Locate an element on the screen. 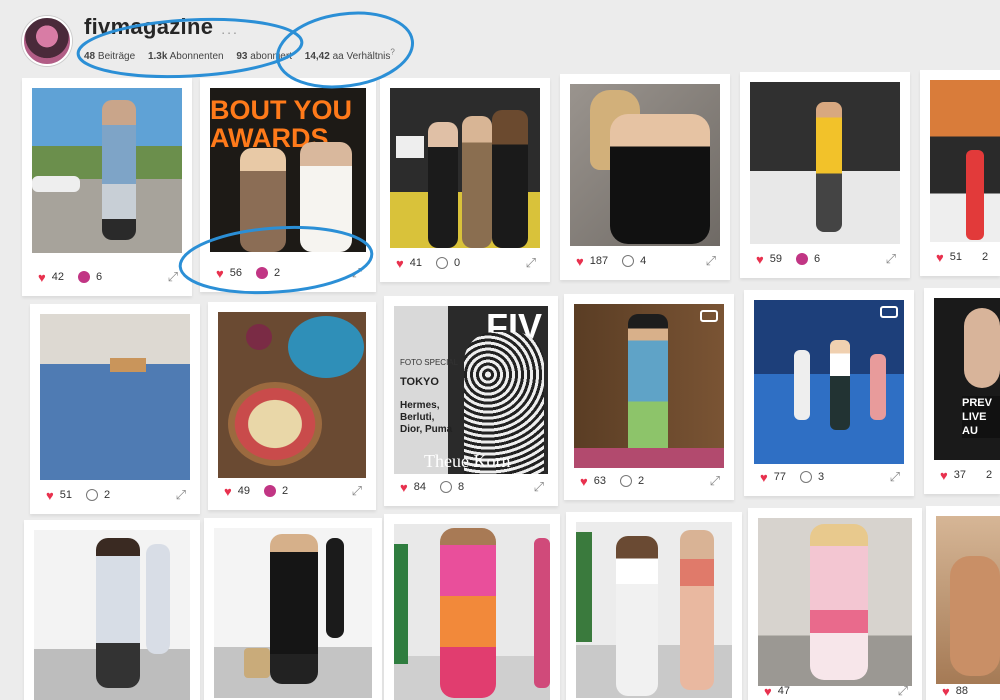 The image size is (1000, 700). post-card: ♥ 47 ⤢ is located at coordinates (835, 604).